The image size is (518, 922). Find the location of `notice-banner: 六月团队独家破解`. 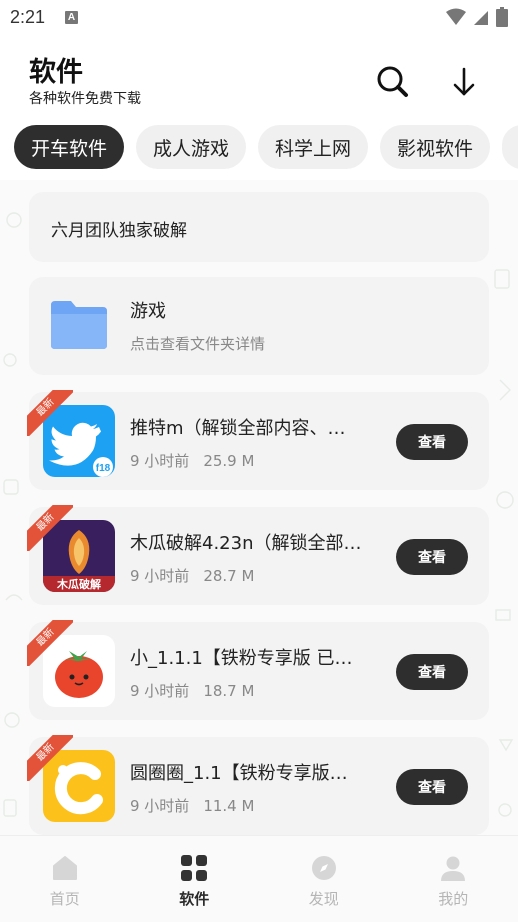

notice-banner: 六月团队独家破解 is located at coordinates (259, 227).